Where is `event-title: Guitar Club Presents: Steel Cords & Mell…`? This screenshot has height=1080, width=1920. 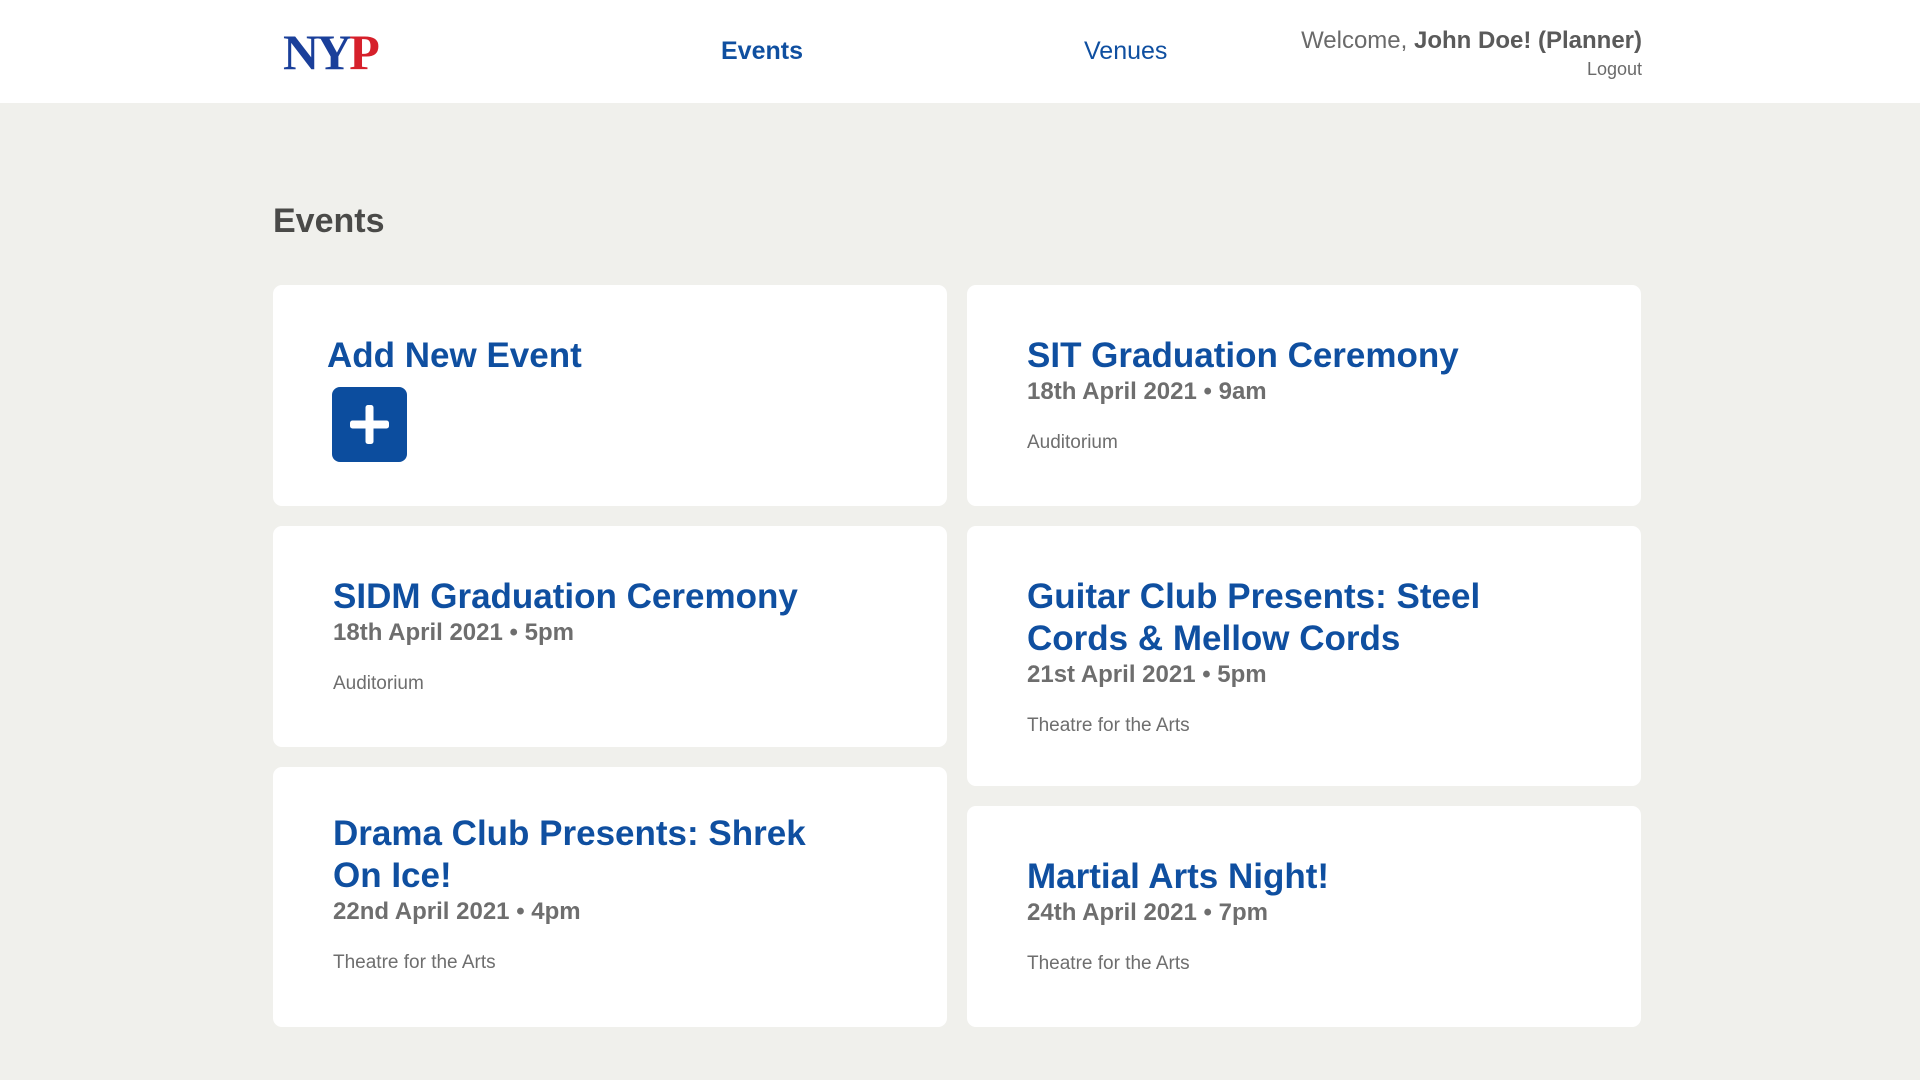 event-title: Guitar Club Presents: Steel Cords & Mell… is located at coordinates (1287, 618).